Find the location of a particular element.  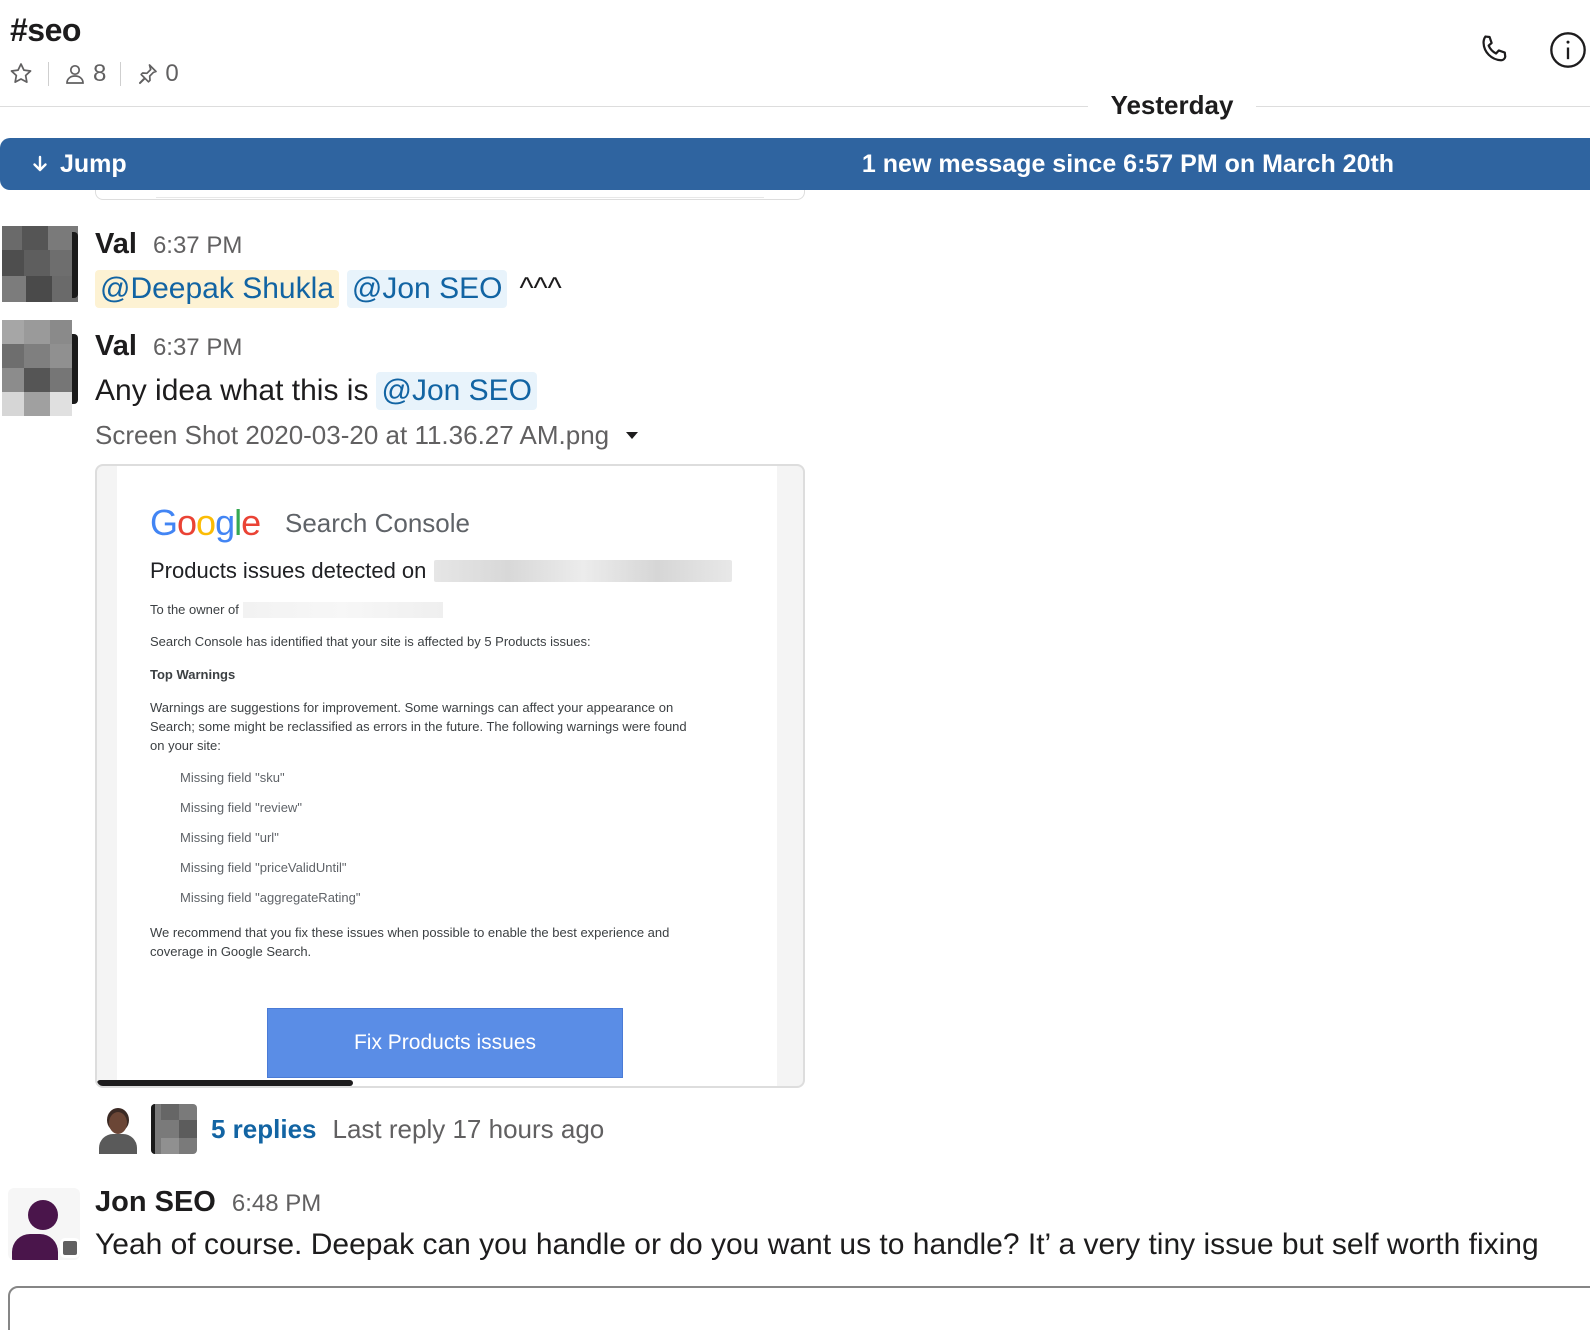

fix-products-issues-button: Fix Products issues is located at coordinates (445, 1043).